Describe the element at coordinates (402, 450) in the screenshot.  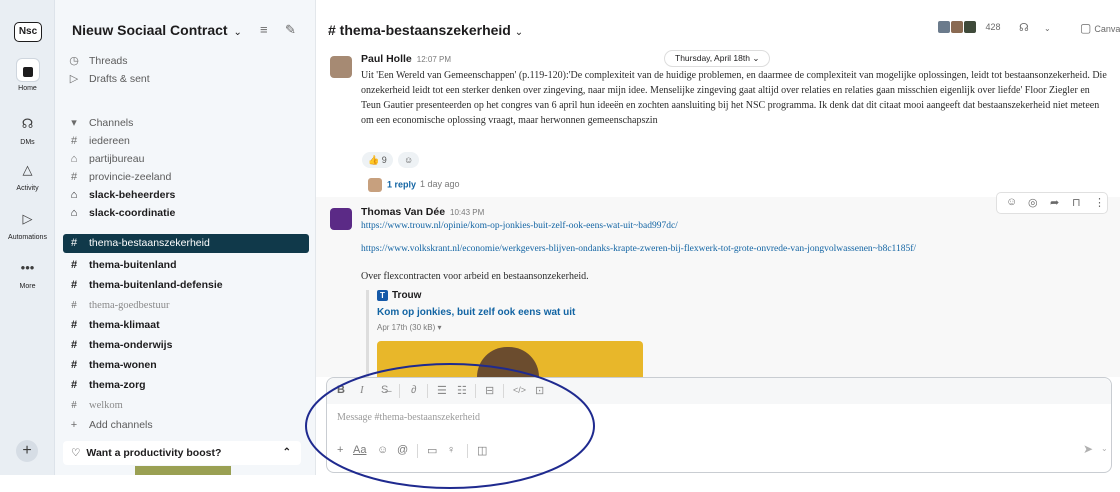
I see `mention-icon: @` at that location.